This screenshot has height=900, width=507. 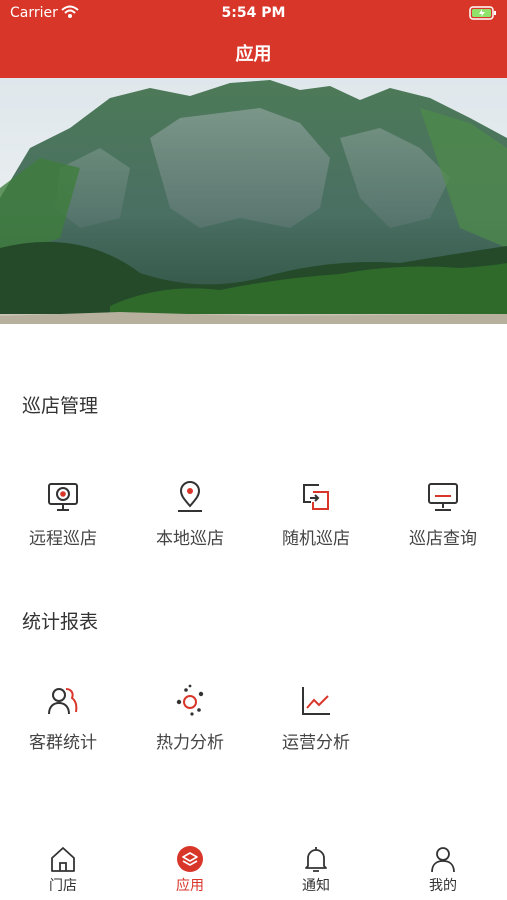 What do you see at coordinates (190, 539) in the screenshot?
I see `tile-label: 本地巡店` at bounding box center [190, 539].